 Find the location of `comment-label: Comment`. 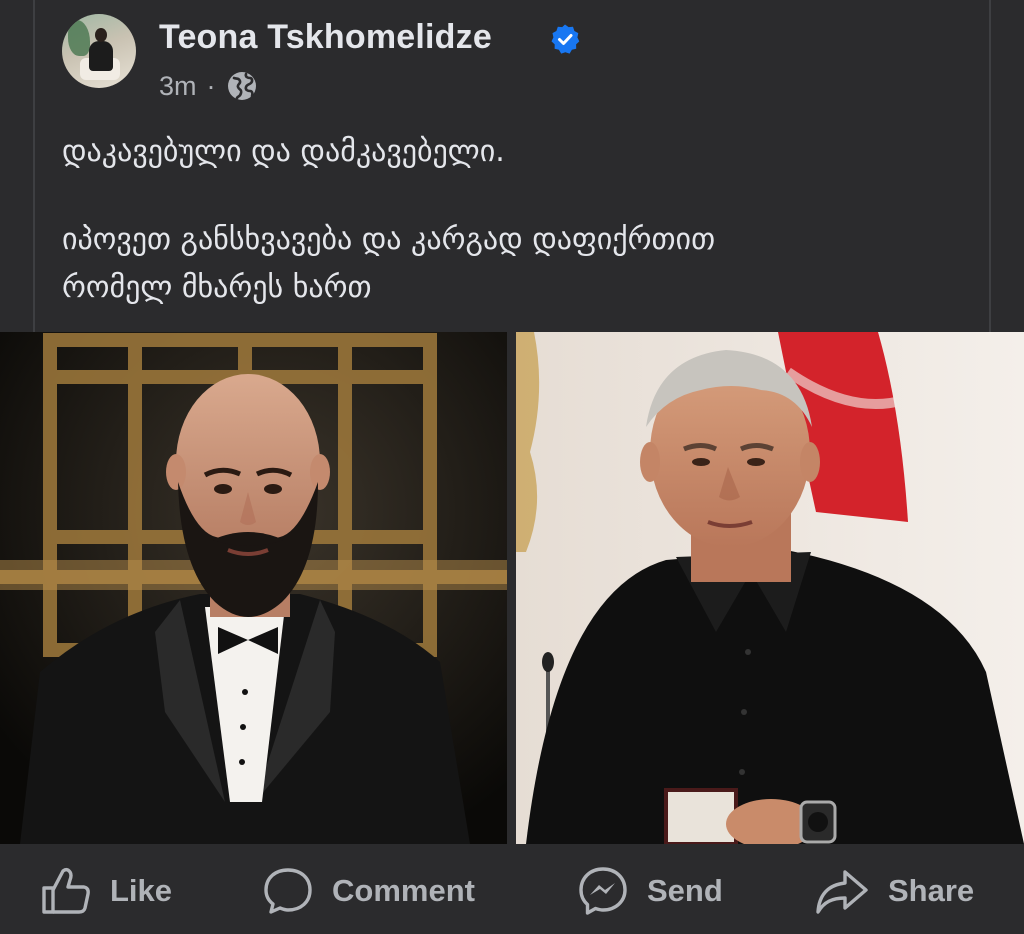

comment-label: Comment is located at coordinates (403, 890).